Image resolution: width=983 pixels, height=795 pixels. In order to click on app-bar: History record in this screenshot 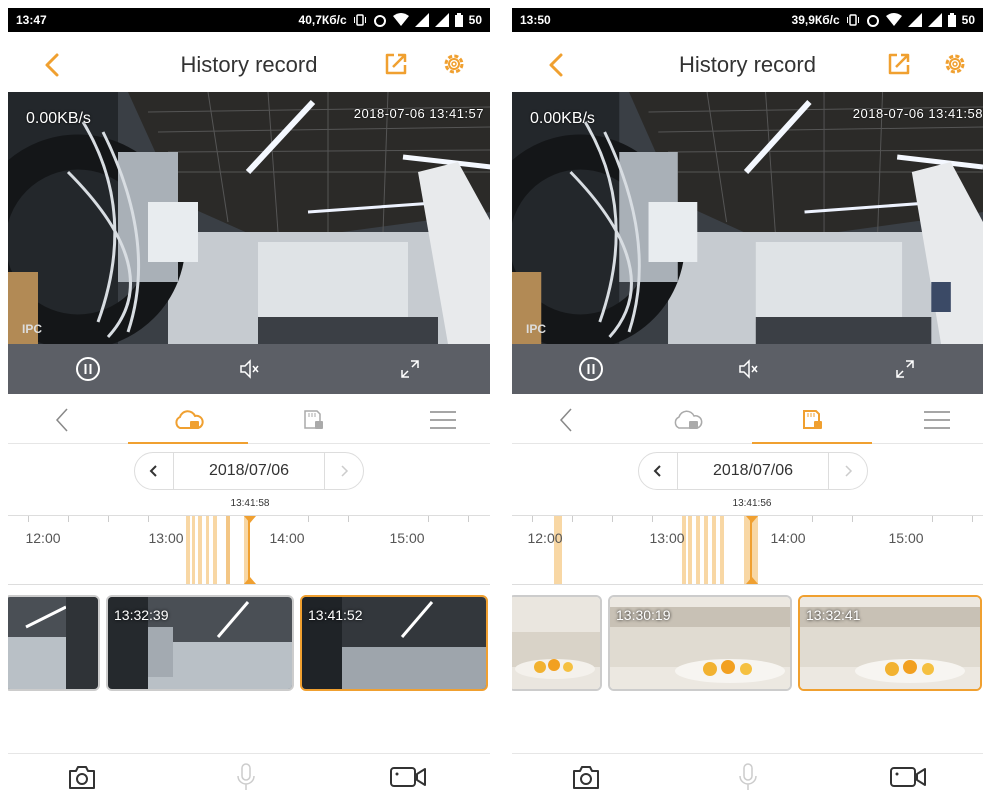, I will do `click(249, 65)`.